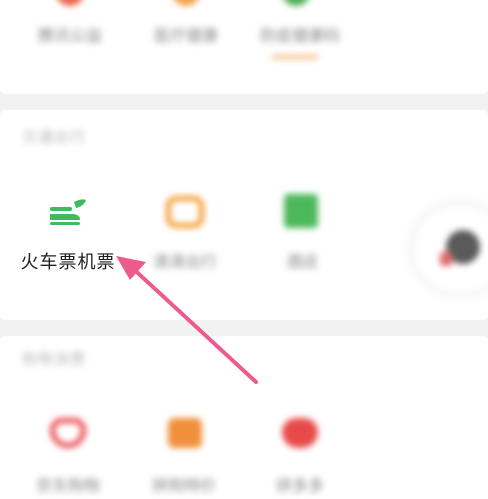 The image size is (488, 499). I want to click on heart-hands-icon, so click(70, 3).